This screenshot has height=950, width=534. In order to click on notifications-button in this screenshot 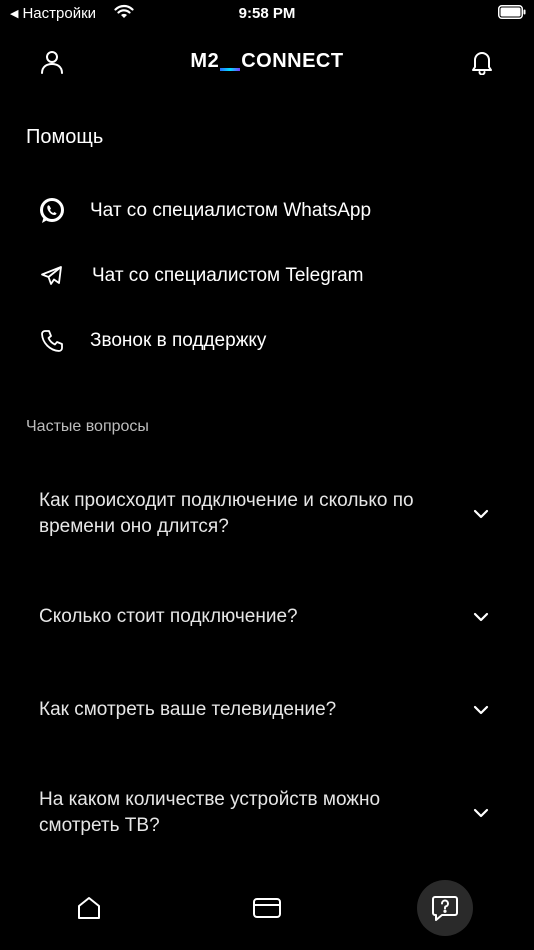, I will do `click(482, 62)`.